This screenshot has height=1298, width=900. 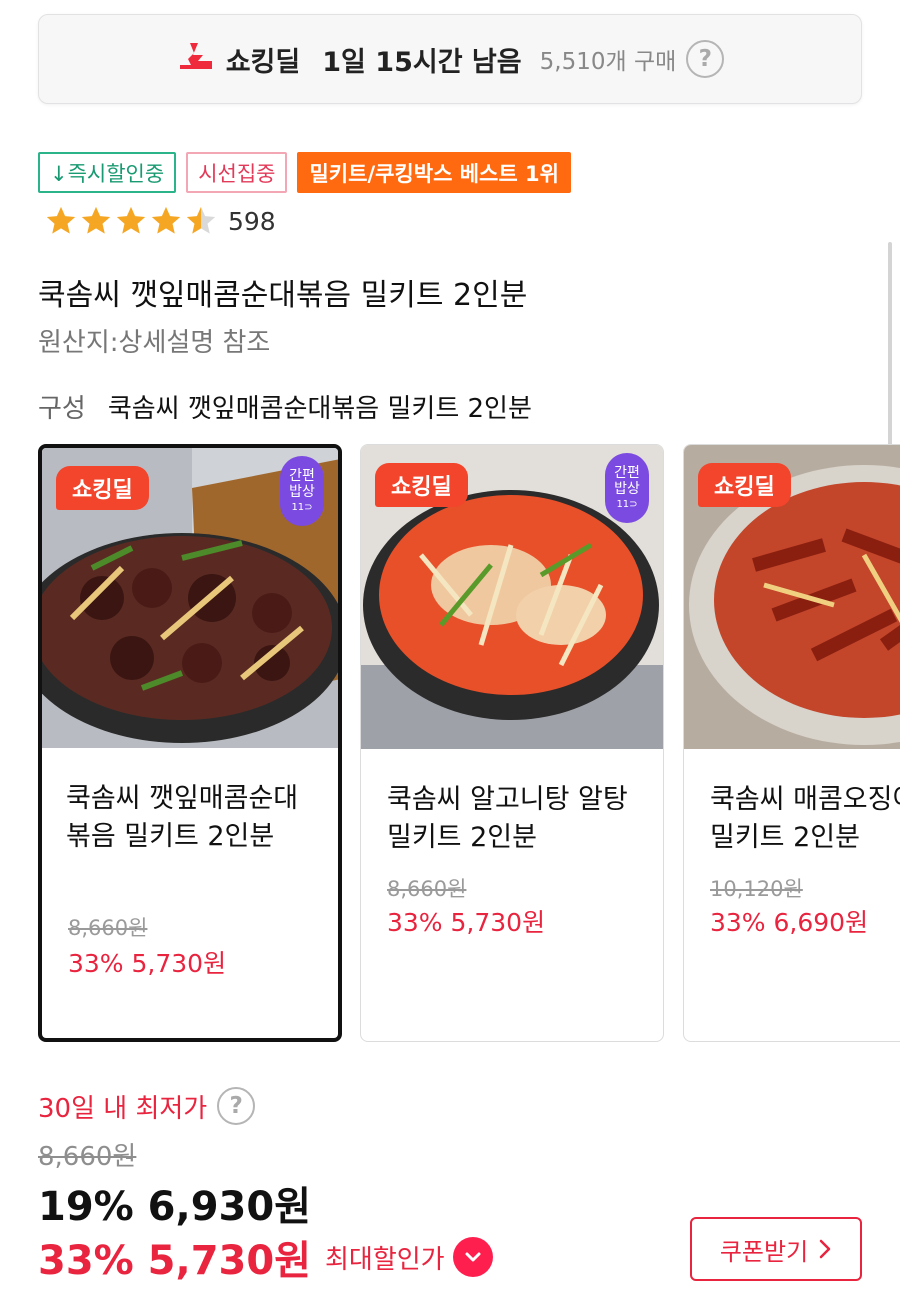 I want to click on star-rating, so click(x=131, y=221).